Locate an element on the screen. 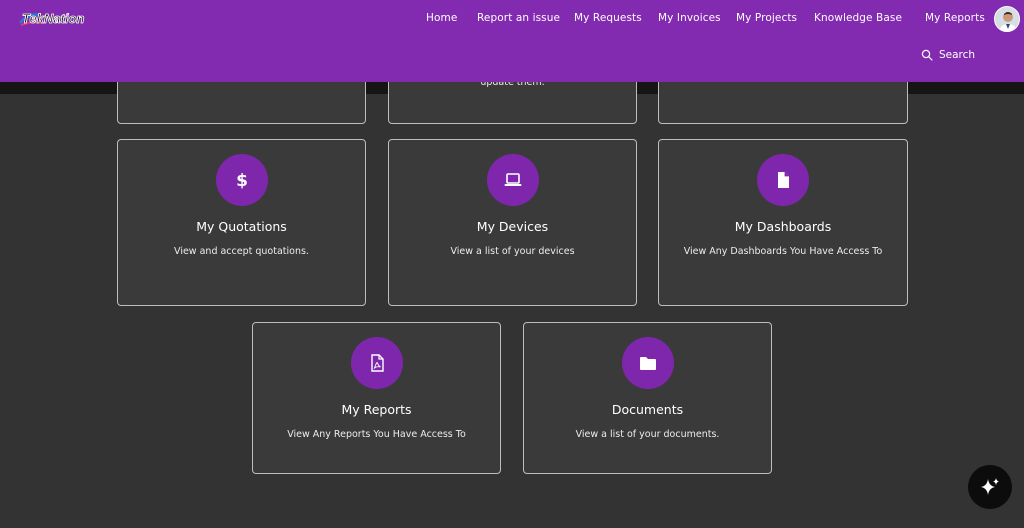 This screenshot has height=528, width=1024. card-icon-circle: $ is located at coordinates (241, 180).